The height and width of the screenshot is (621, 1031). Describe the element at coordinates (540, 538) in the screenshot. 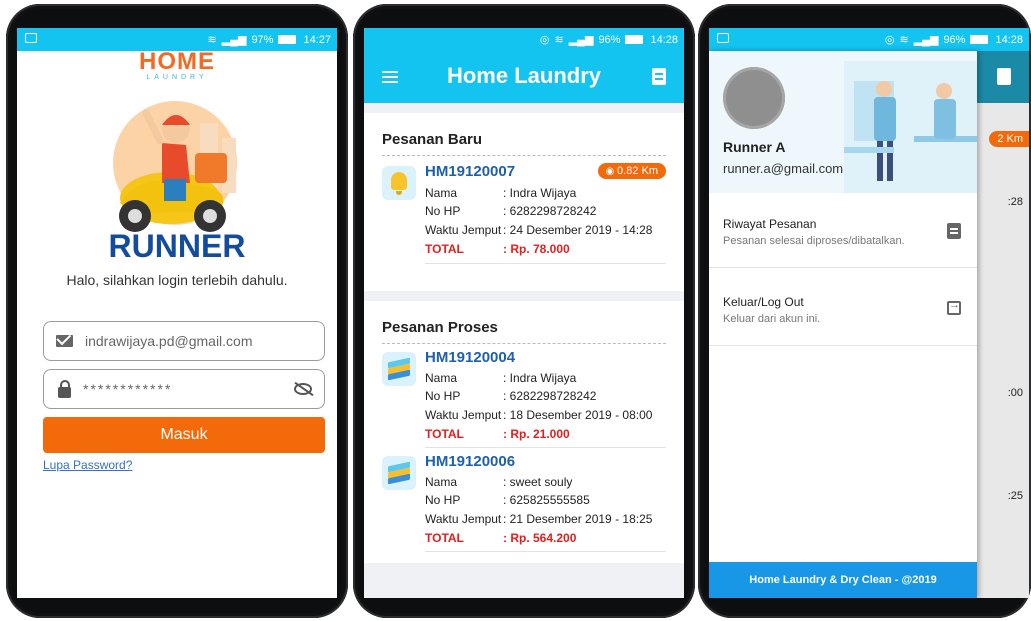

I see `order-total: : Rp. 564.200` at that location.